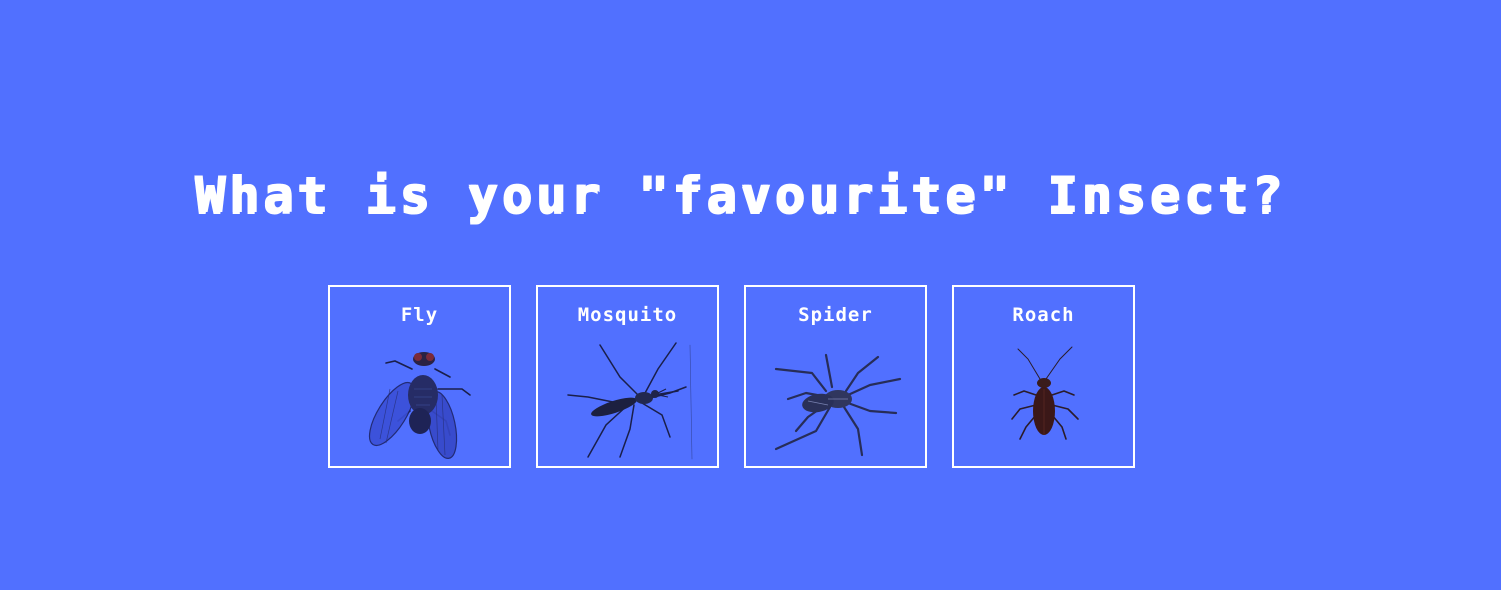  I want to click on insect-option-fly: Fly, so click(419, 376).